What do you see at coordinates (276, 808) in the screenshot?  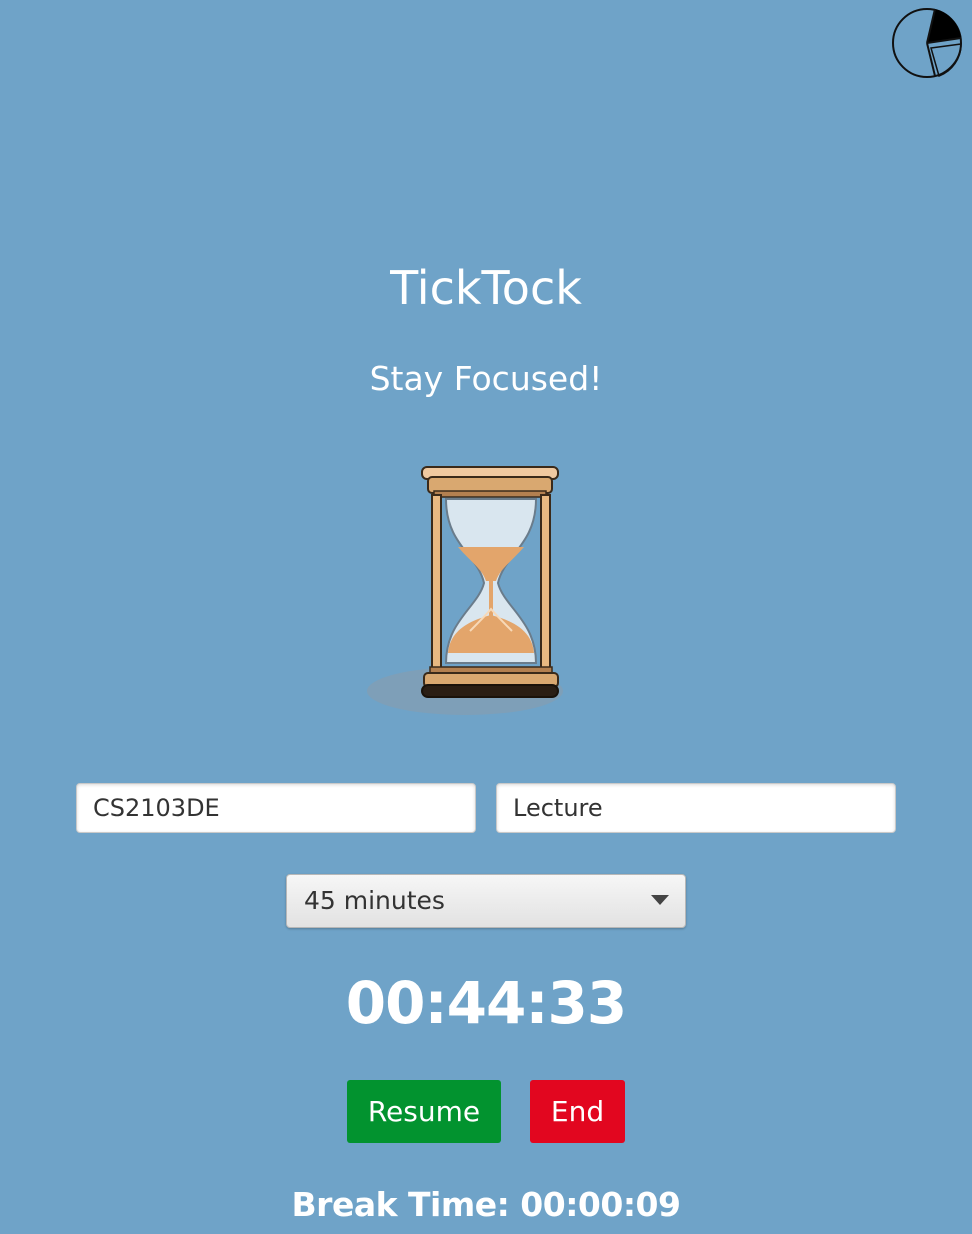 I see `module-code-input` at bounding box center [276, 808].